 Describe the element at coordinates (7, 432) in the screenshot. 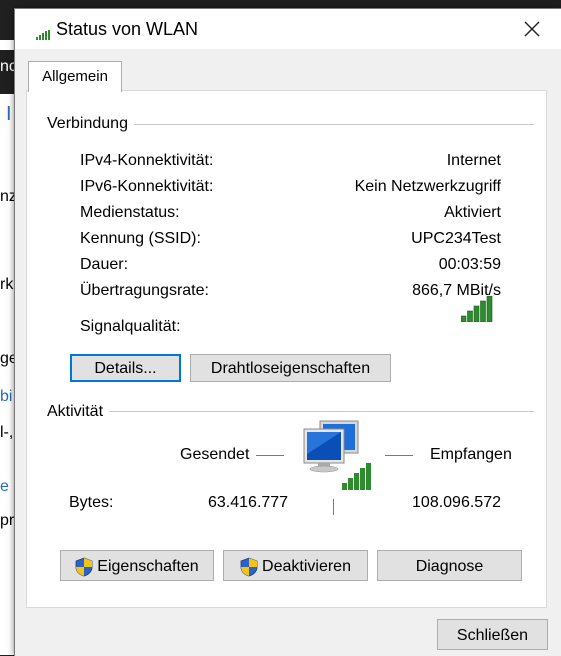

I see `background-text: l-,` at that location.